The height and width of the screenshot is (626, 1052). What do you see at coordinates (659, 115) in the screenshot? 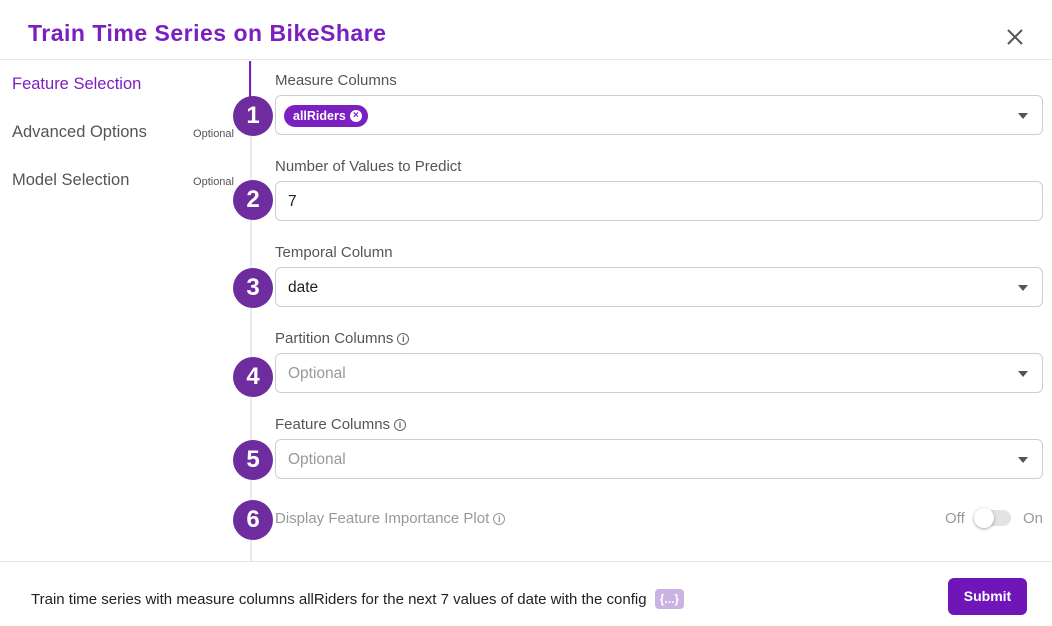
I see `measure-columns-select: allRiders ×` at bounding box center [659, 115].